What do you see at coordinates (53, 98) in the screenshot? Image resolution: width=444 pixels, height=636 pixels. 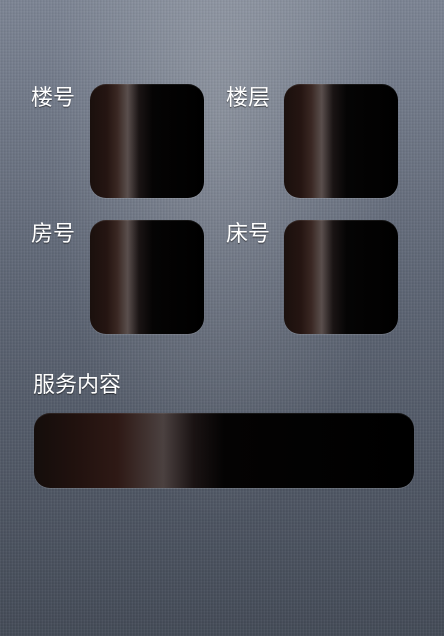 I see `building-label: 楼号` at bounding box center [53, 98].